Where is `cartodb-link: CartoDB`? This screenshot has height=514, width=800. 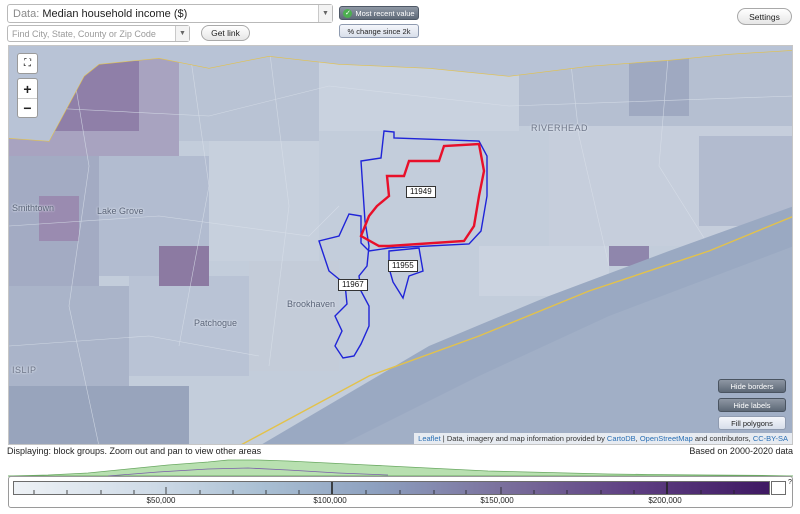 cartodb-link: CartoDB is located at coordinates (621, 438).